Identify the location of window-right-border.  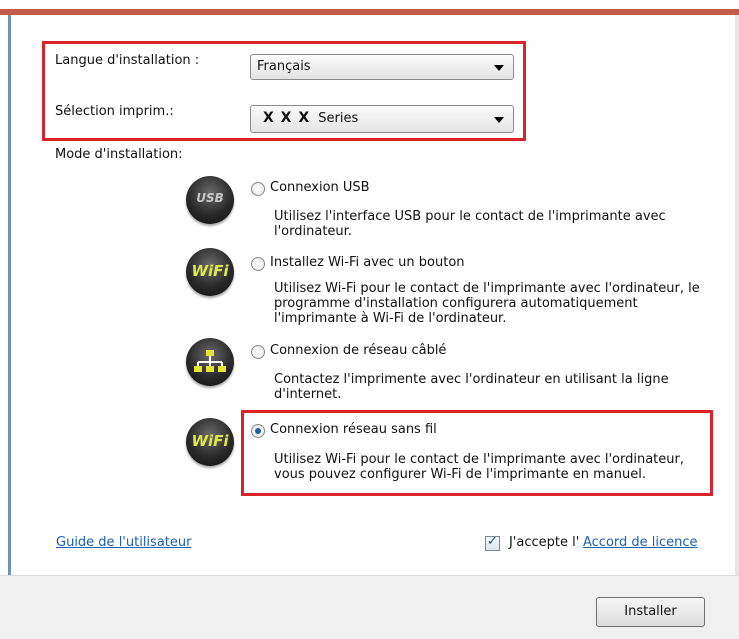
(737, 295).